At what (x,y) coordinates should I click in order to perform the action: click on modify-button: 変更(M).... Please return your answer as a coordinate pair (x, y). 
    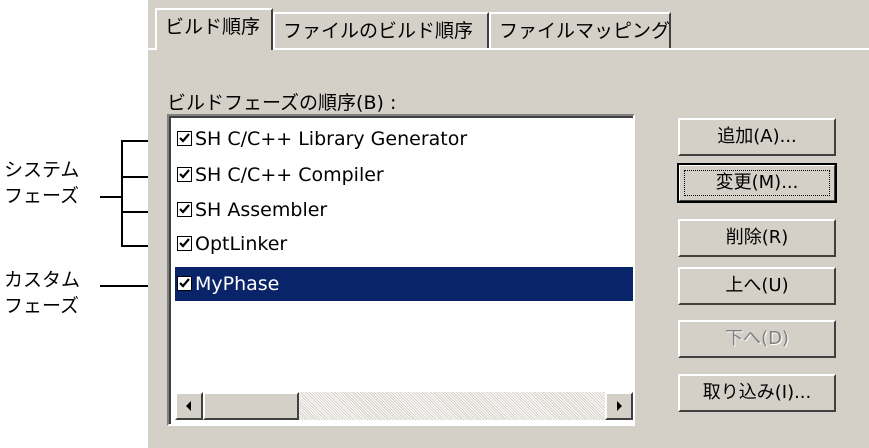
    Looking at the image, I should click on (757, 183).